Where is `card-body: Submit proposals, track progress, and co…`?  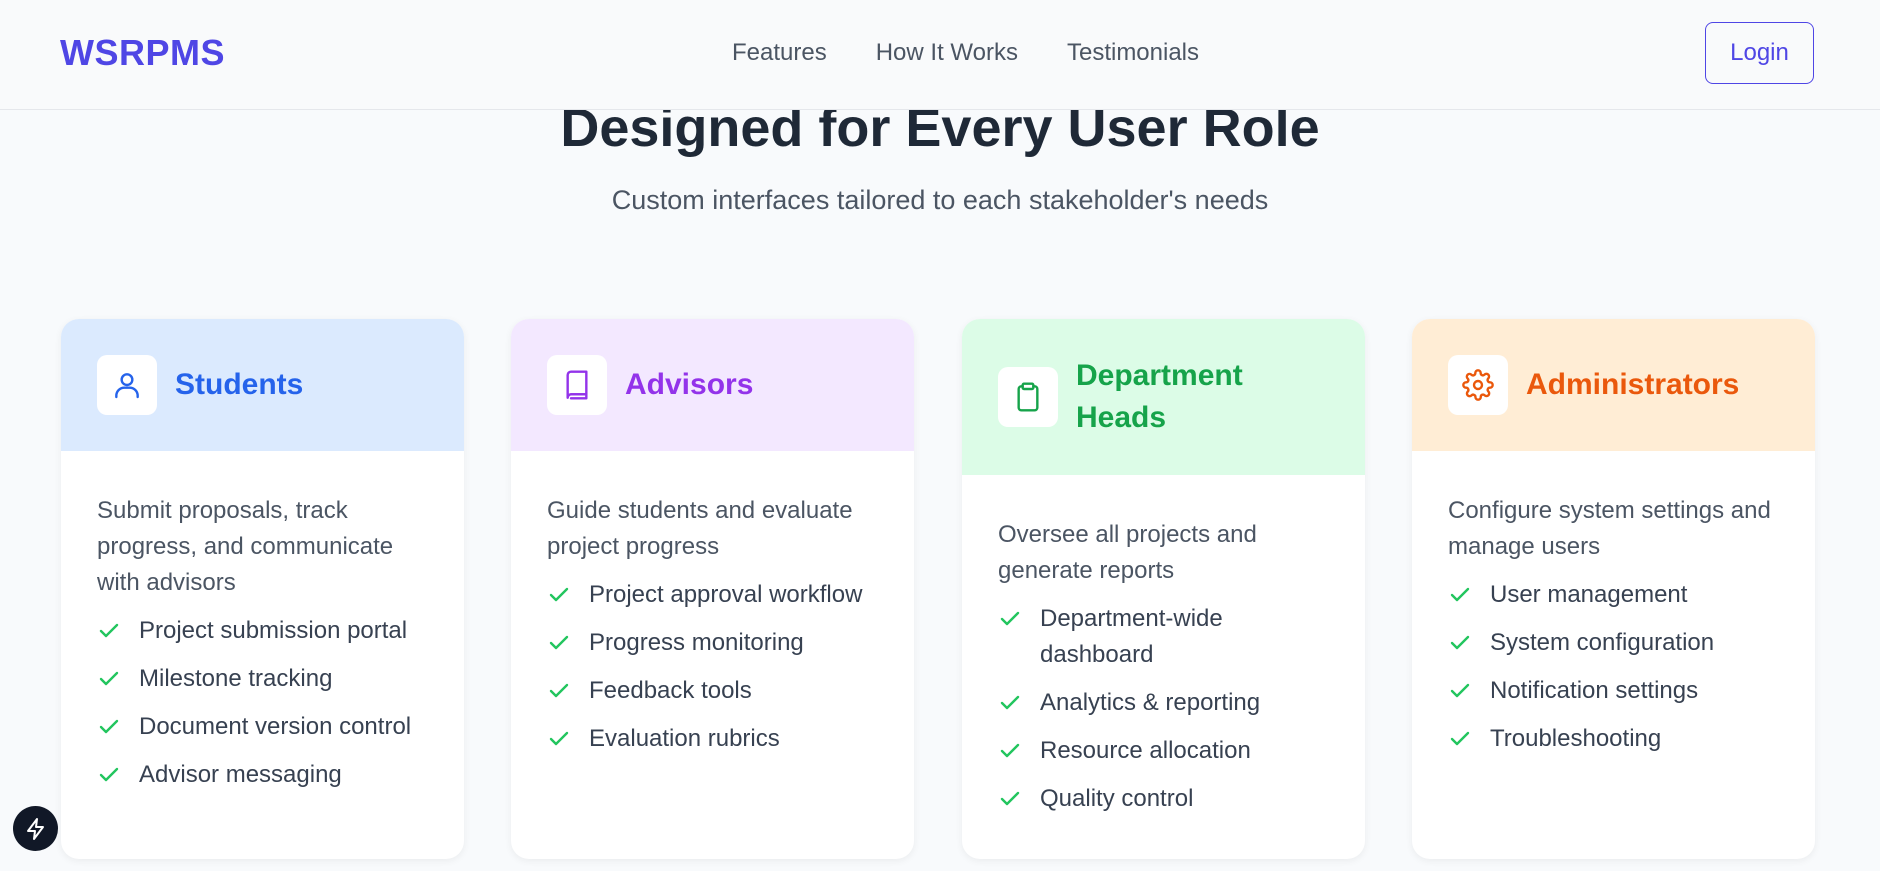 card-body: Submit proposals, track progress, and co… is located at coordinates (262, 622).